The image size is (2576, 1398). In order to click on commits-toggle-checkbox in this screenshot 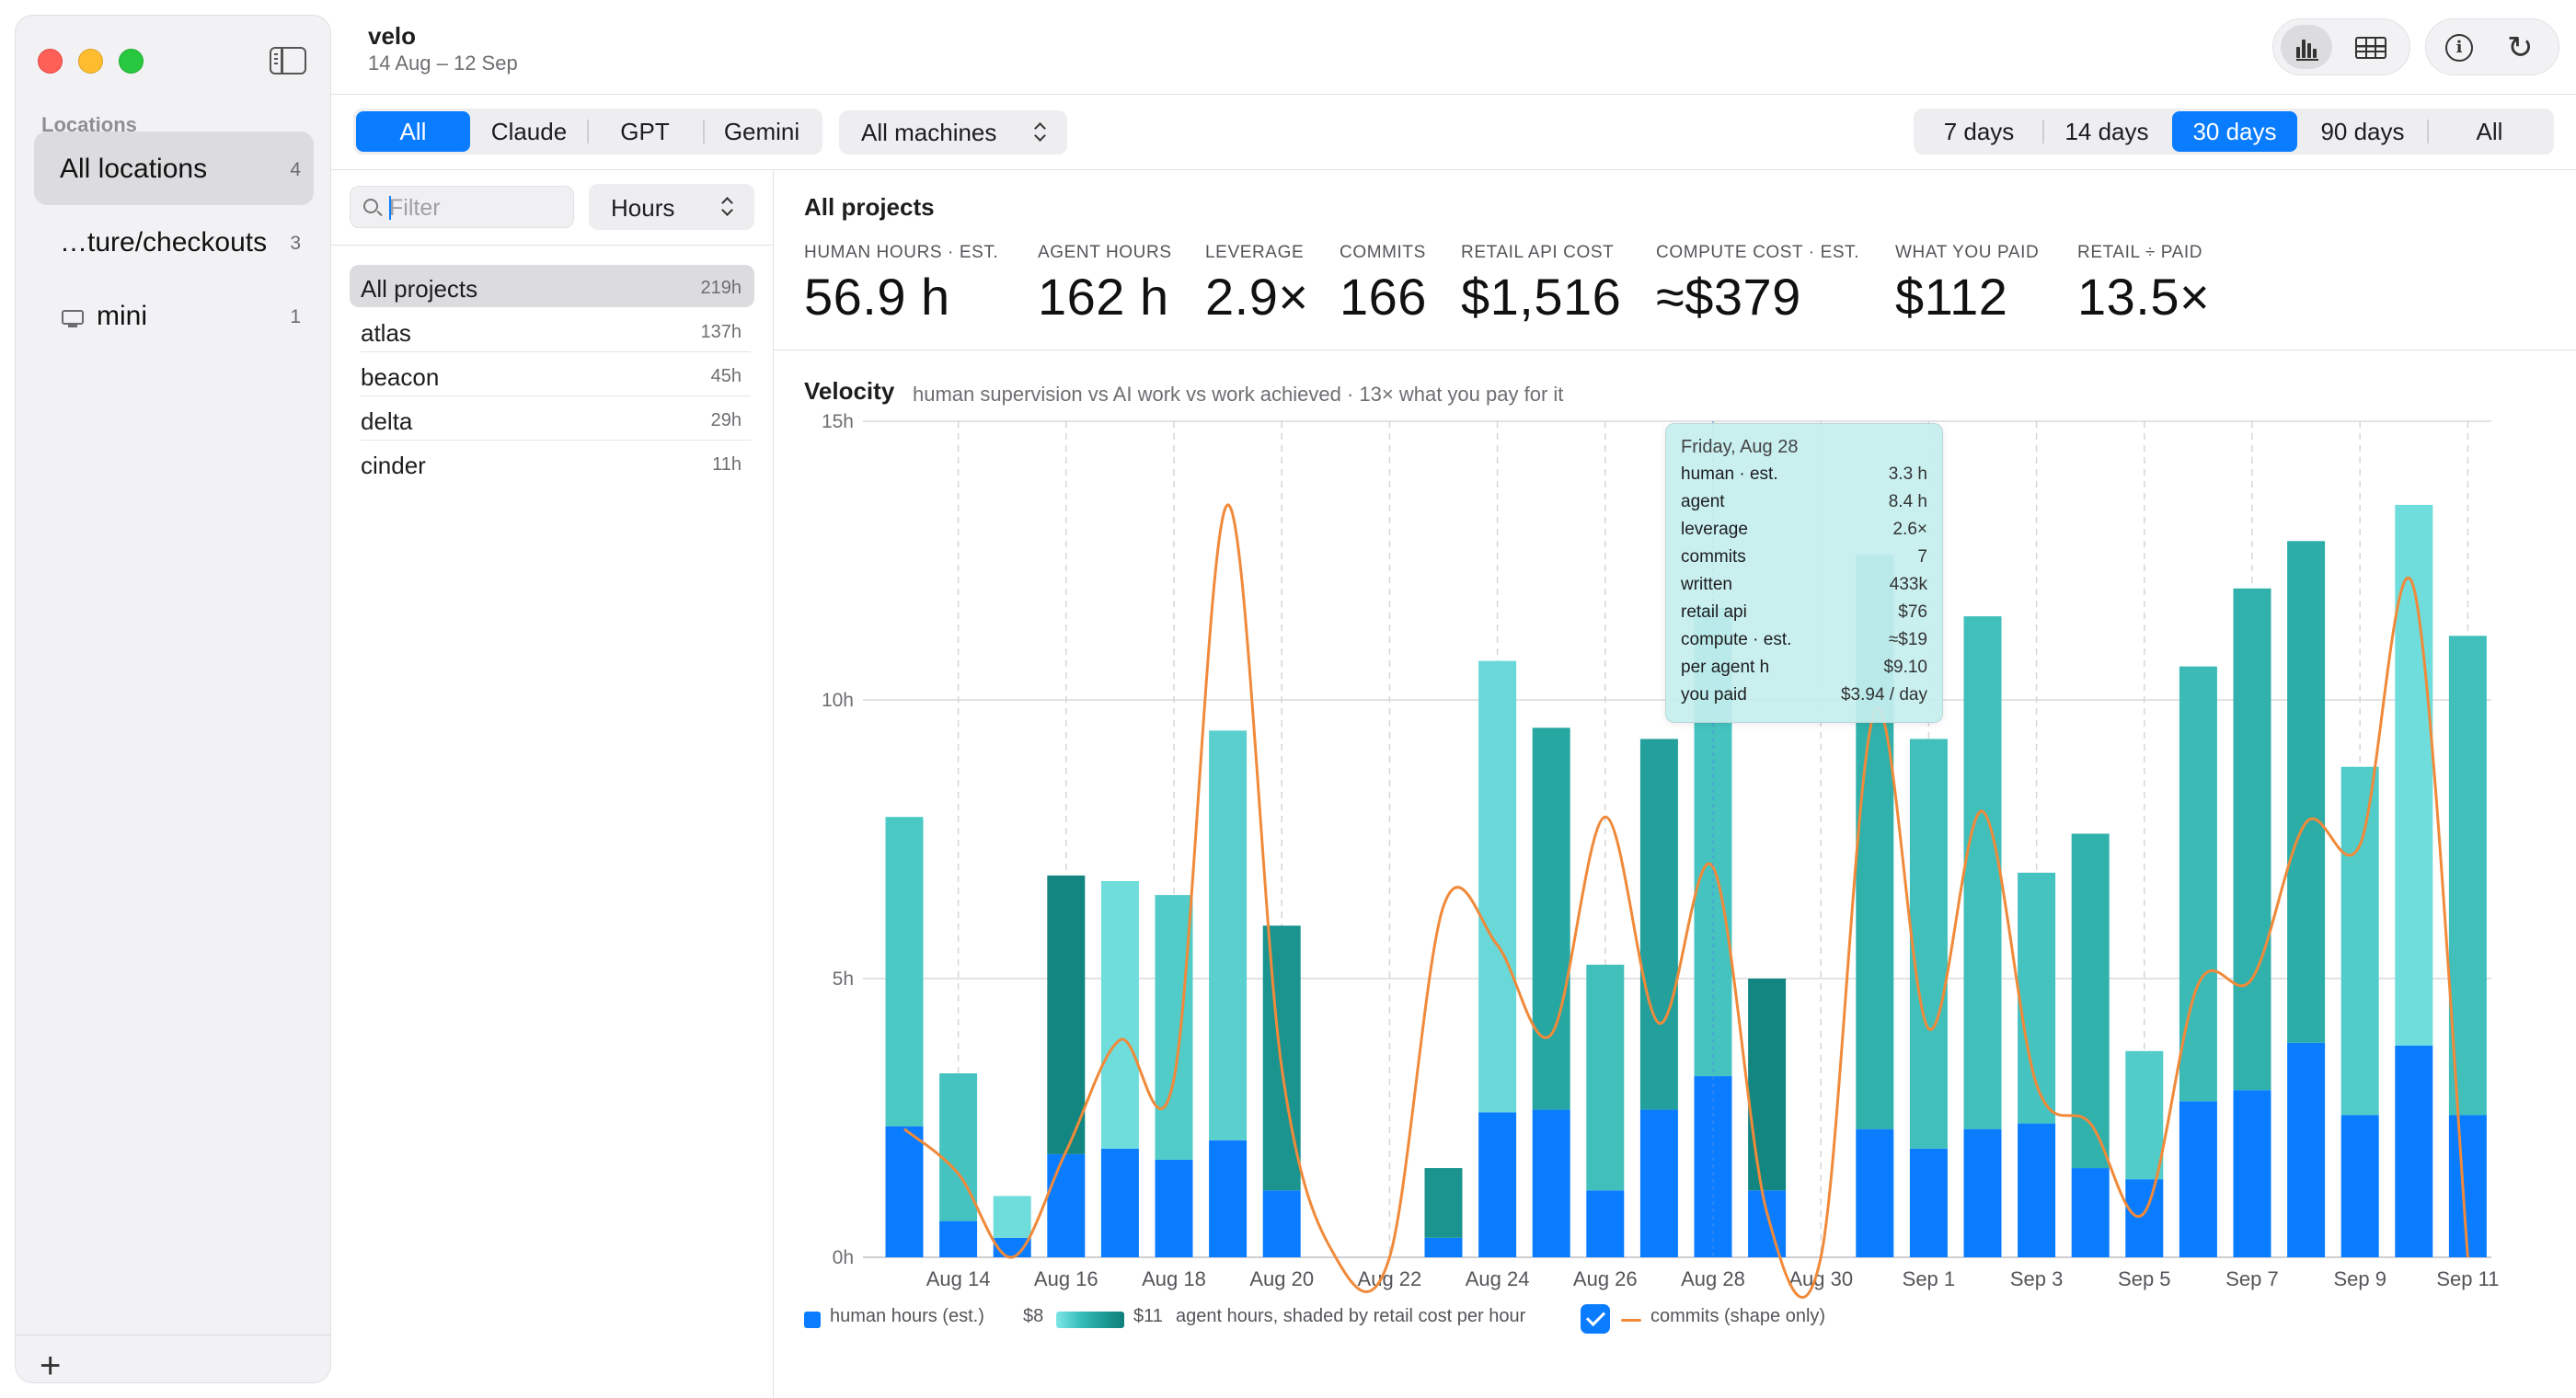, I will do `click(1595, 1319)`.